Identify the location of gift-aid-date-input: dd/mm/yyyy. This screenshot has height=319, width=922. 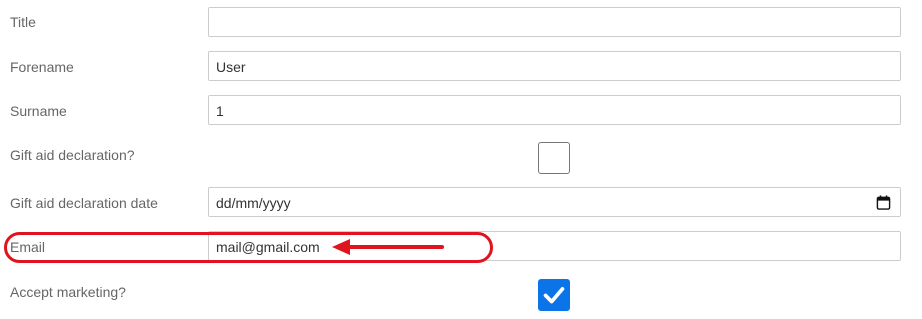
(554, 202).